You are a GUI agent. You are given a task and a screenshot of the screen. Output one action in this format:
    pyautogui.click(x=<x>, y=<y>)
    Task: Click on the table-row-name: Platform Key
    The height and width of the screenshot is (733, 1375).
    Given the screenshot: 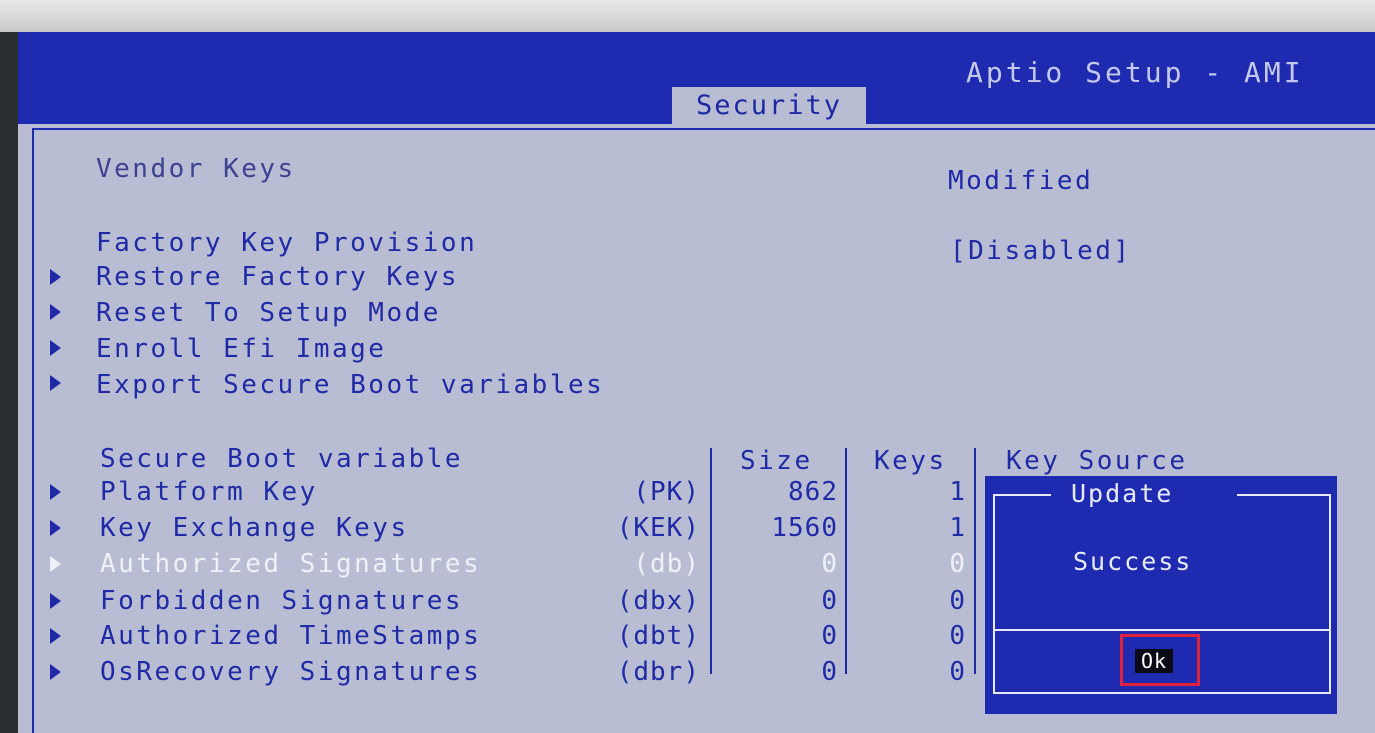 What is the action you would take?
    pyautogui.click(x=209, y=492)
    